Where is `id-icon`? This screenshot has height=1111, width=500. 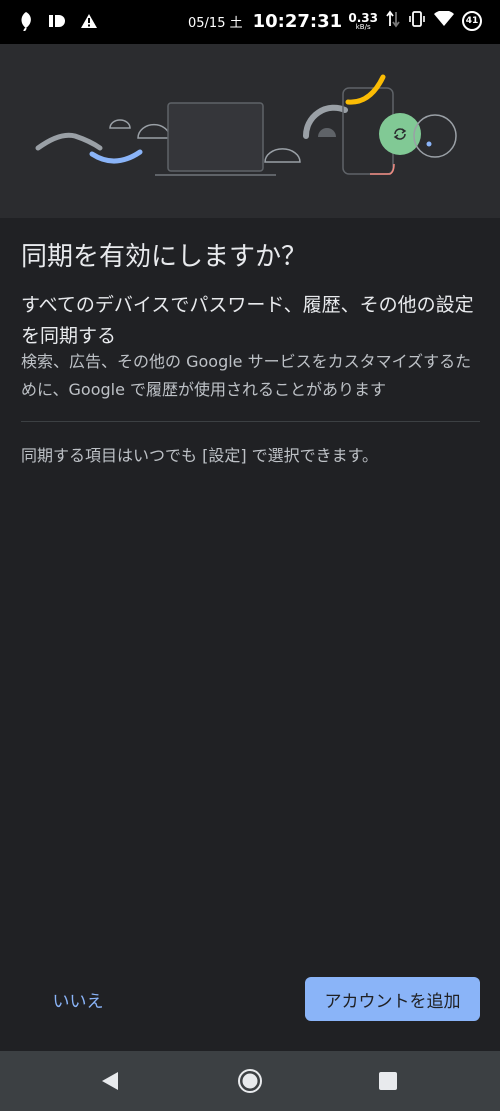
id-icon is located at coordinates (57, 23).